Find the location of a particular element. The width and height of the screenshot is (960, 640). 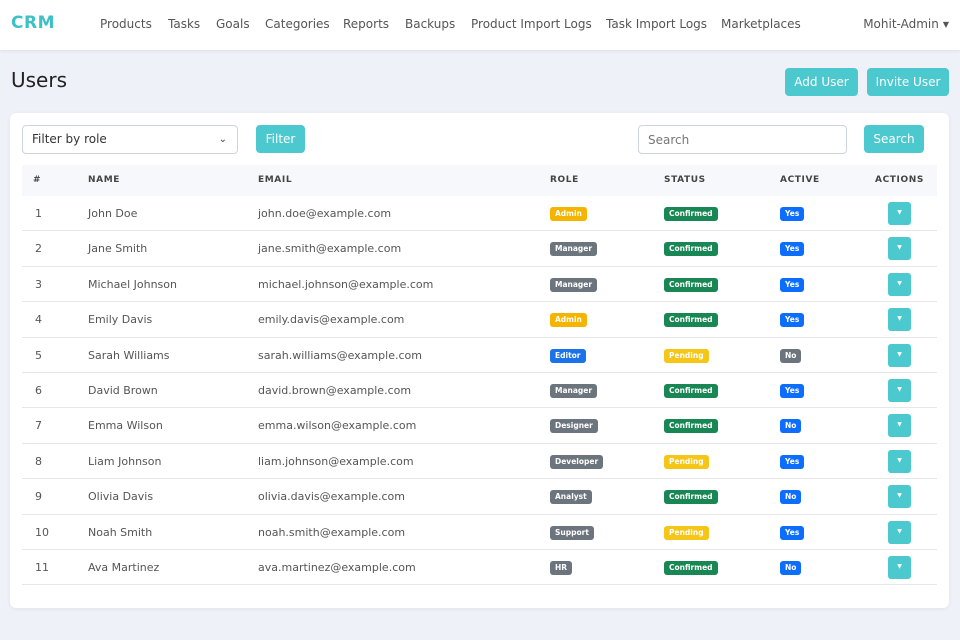

invite-user-button: Invite User is located at coordinates (908, 82).